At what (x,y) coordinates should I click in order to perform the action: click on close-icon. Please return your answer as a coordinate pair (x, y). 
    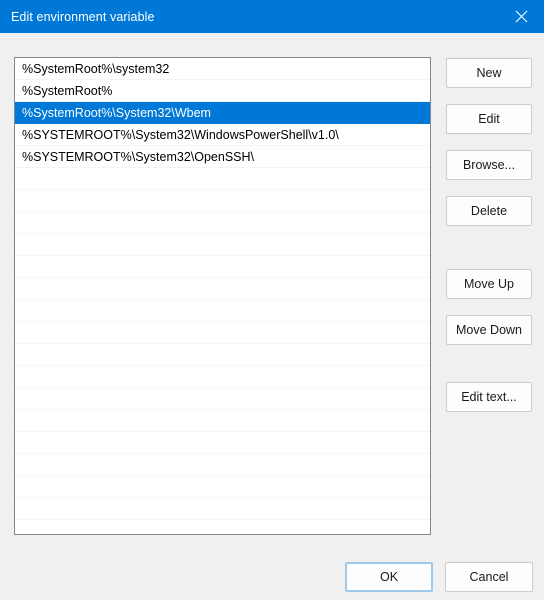
    Looking at the image, I should click on (521, 16).